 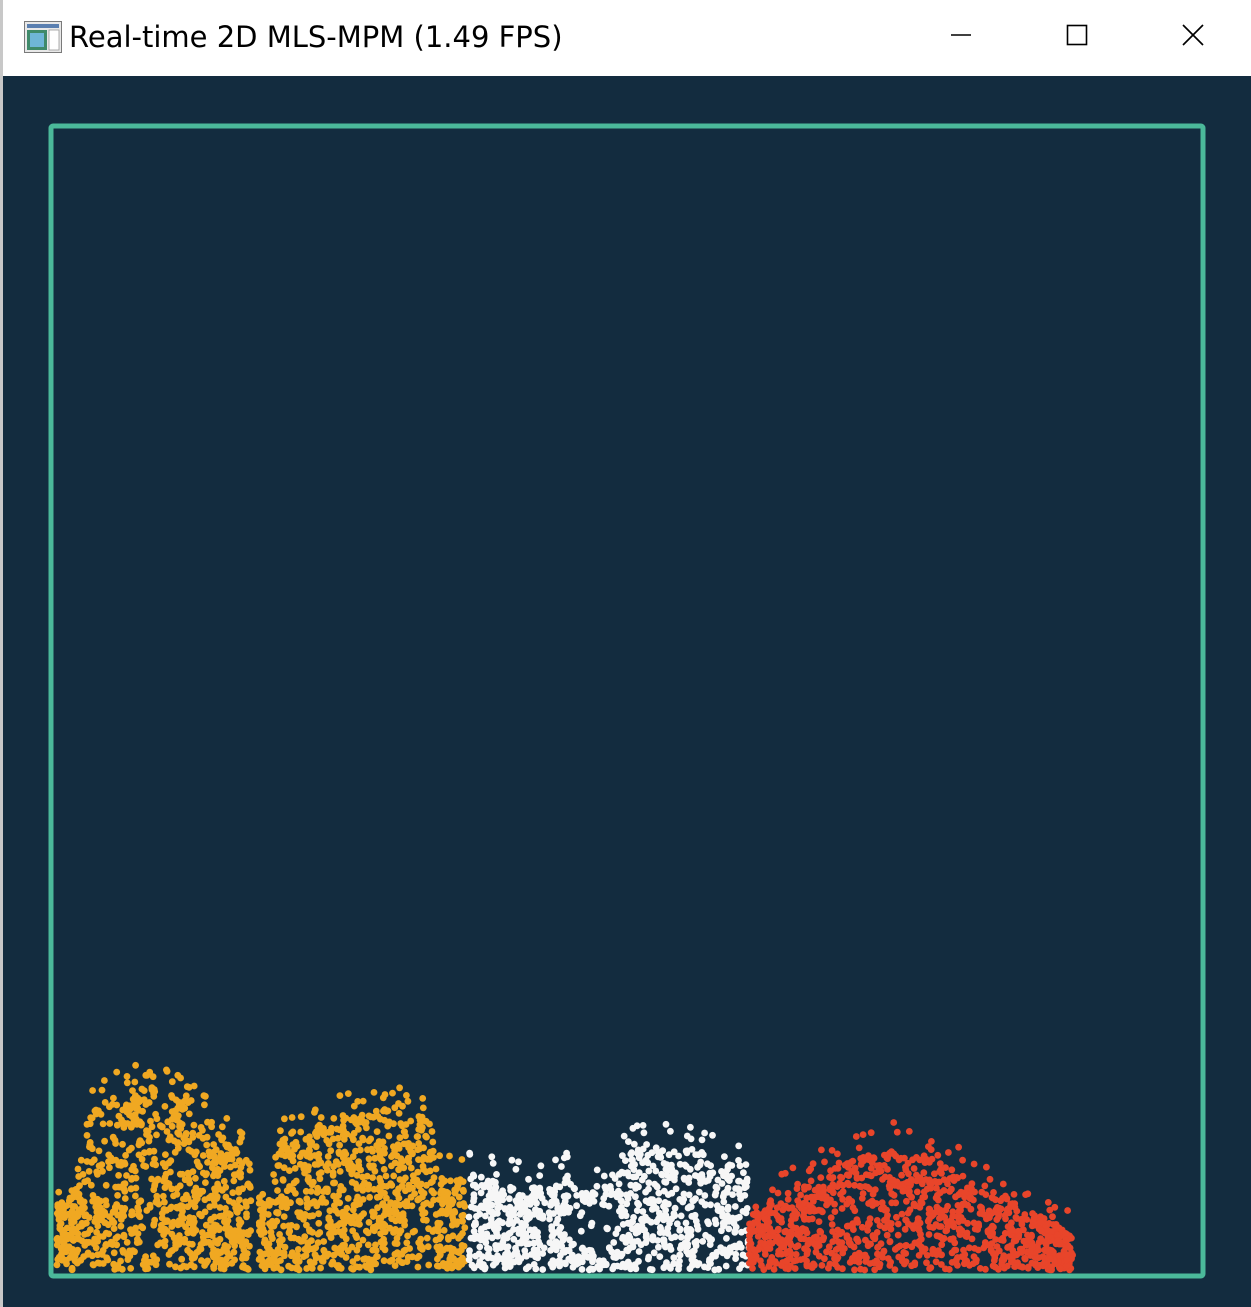 What do you see at coordinates (1077, 37) in the screenshot?
I see `maximize-button` at bounding box center [1077, 37].